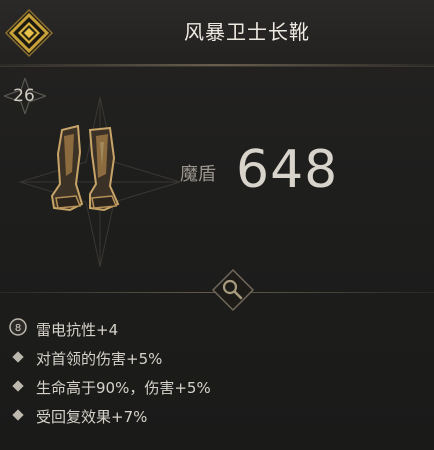  I want to click on item-title: 风暴卫士长靴, so click(247, 32).